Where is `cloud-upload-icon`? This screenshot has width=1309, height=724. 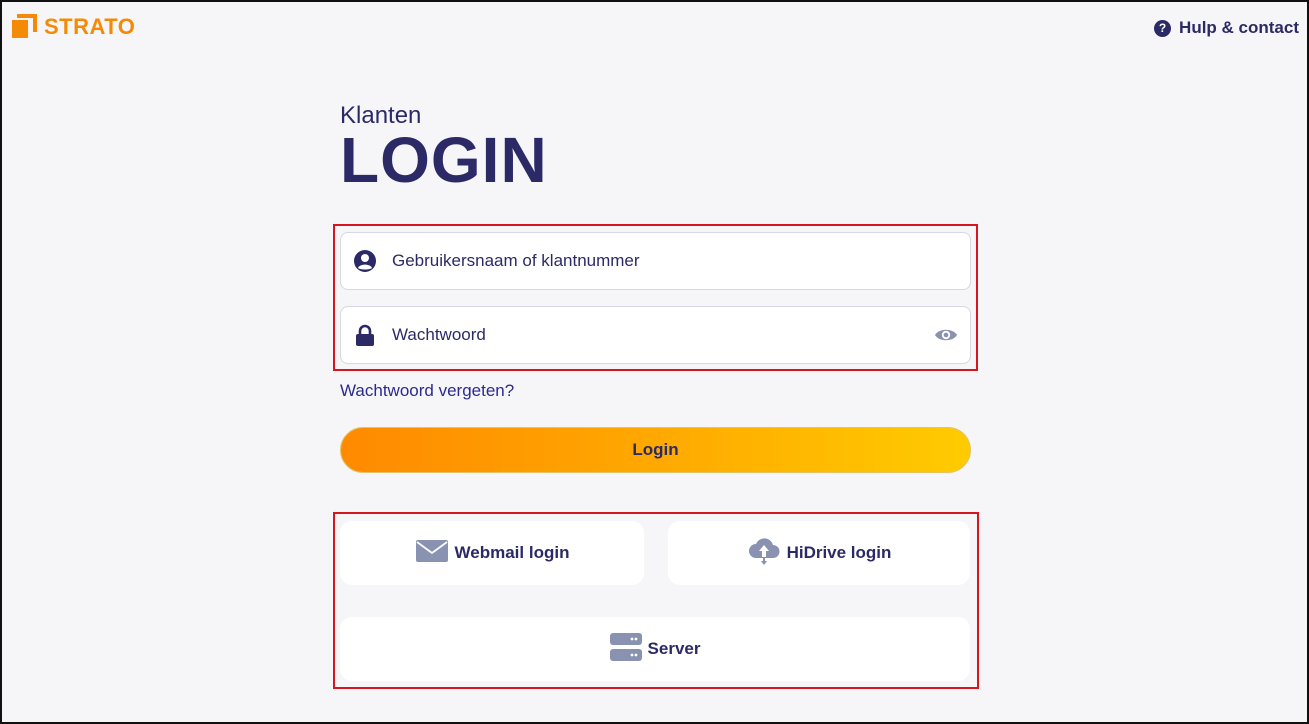 cloud-upload-icon is located at coordinates (764, 553).